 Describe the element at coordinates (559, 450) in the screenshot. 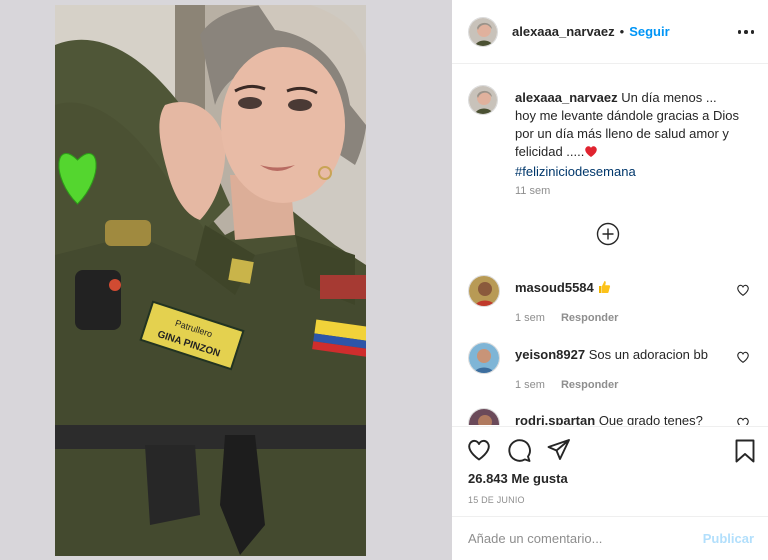

I see `share-icon` at that location.